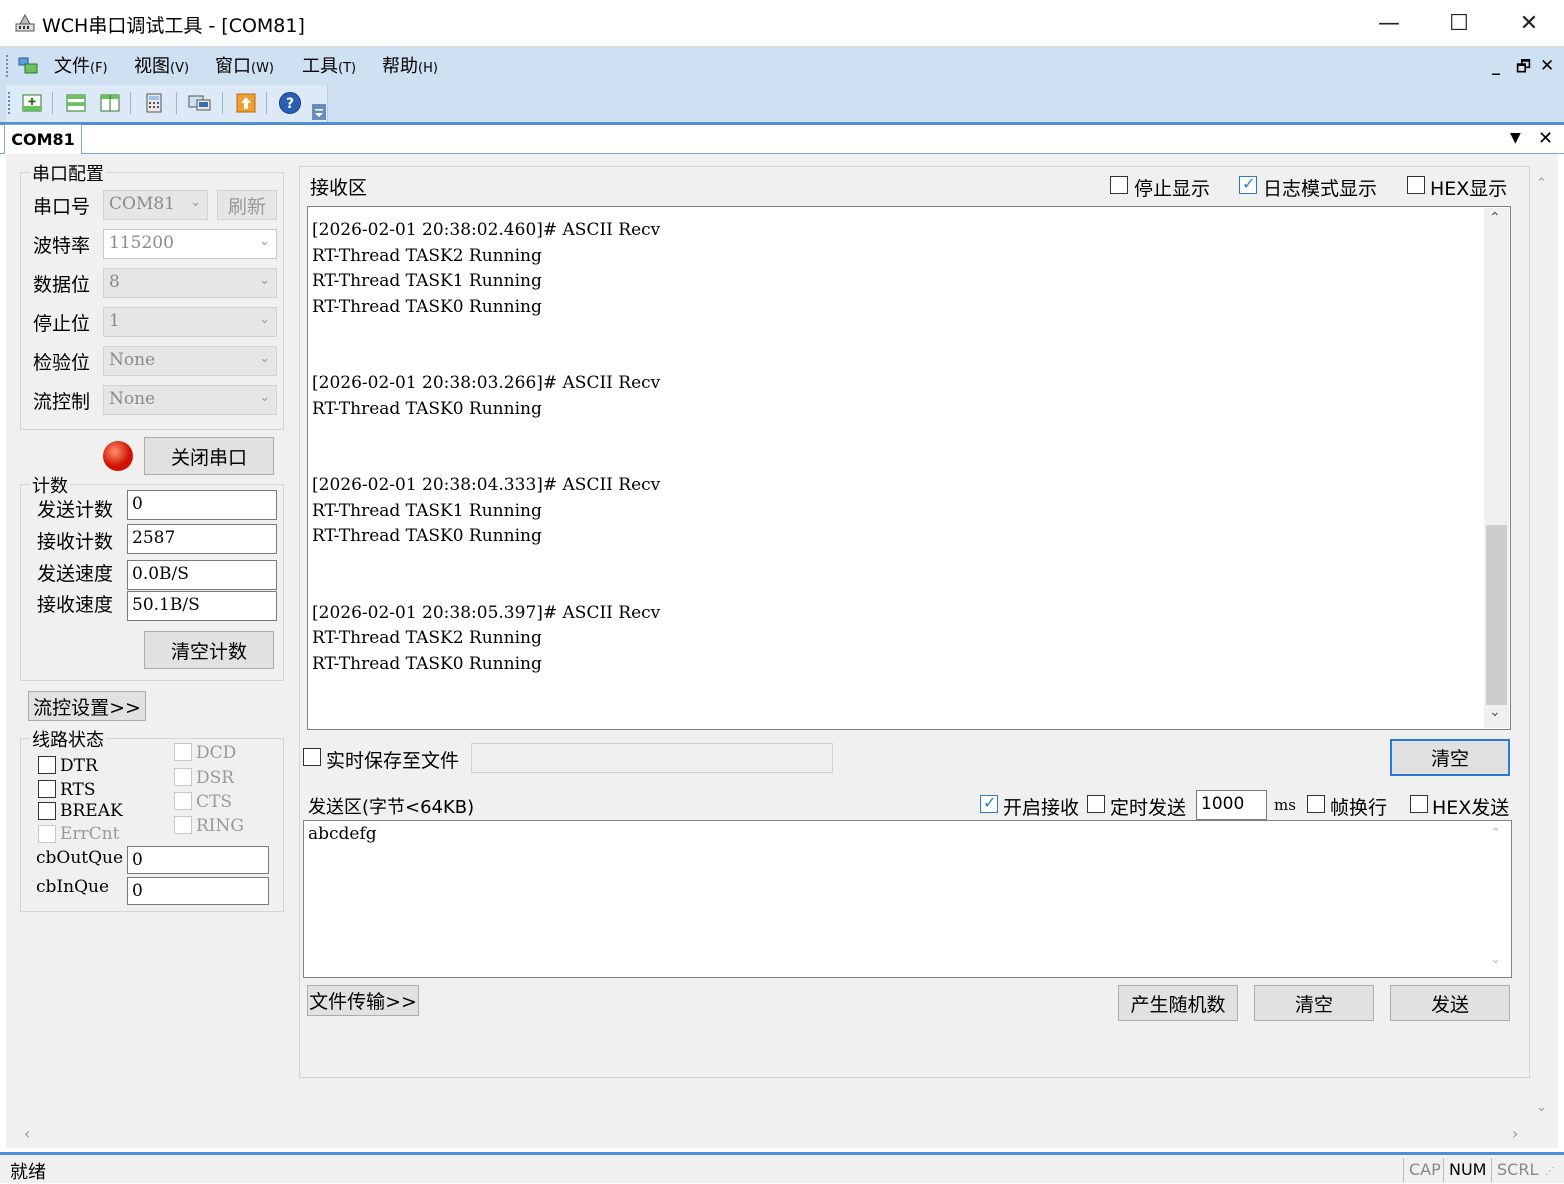 This screenshot has height=1184, width=1564. Describe the element at coordinates (91, 811) in the screenshot. I see `break-label: BREAK` at that location.